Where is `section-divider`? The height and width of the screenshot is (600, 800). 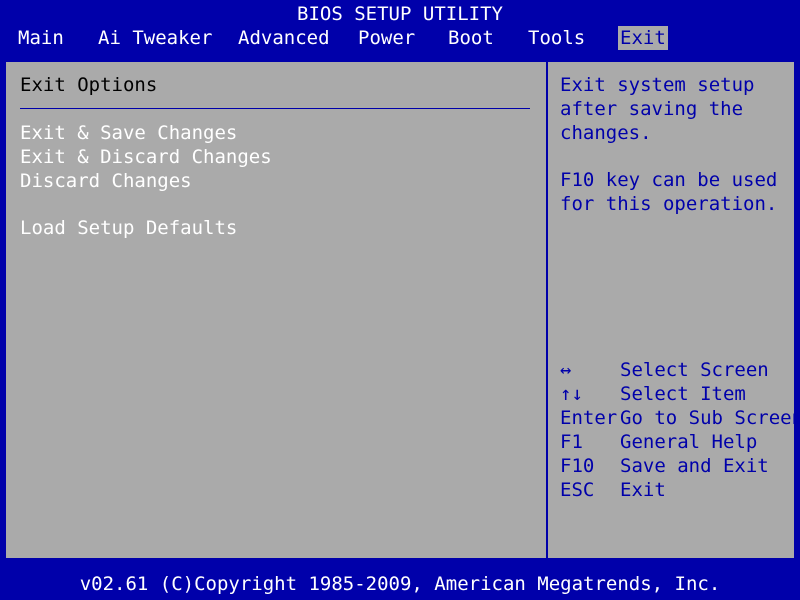
section-divider is located at coordinates (275, 108).